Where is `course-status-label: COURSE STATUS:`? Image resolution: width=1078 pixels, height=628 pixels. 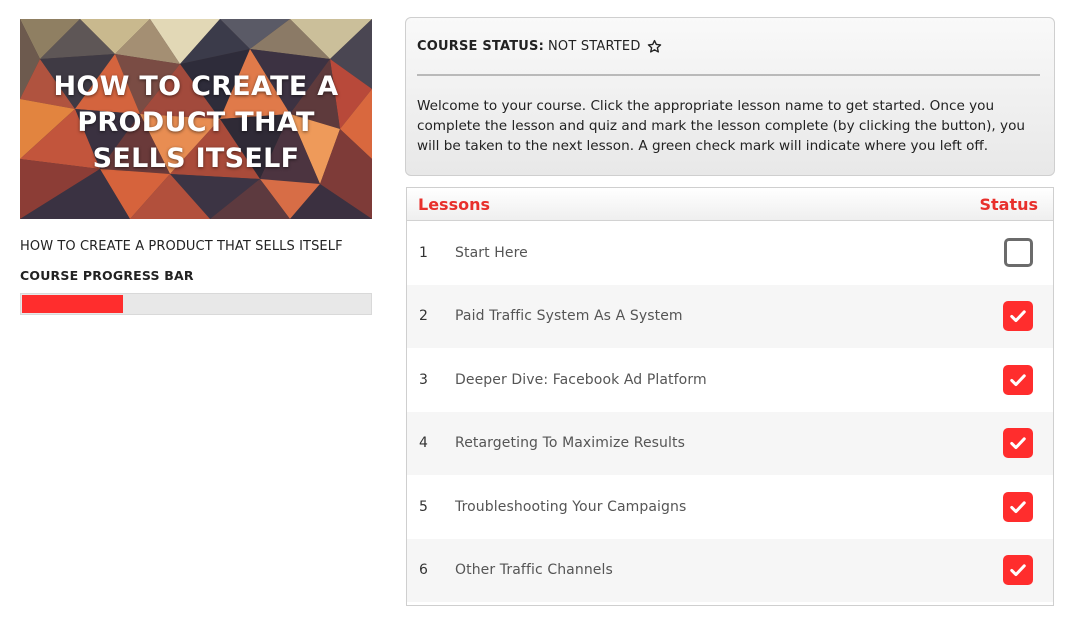 course-status-label: COURSE STATUS: is located at coordinates (480, 46).